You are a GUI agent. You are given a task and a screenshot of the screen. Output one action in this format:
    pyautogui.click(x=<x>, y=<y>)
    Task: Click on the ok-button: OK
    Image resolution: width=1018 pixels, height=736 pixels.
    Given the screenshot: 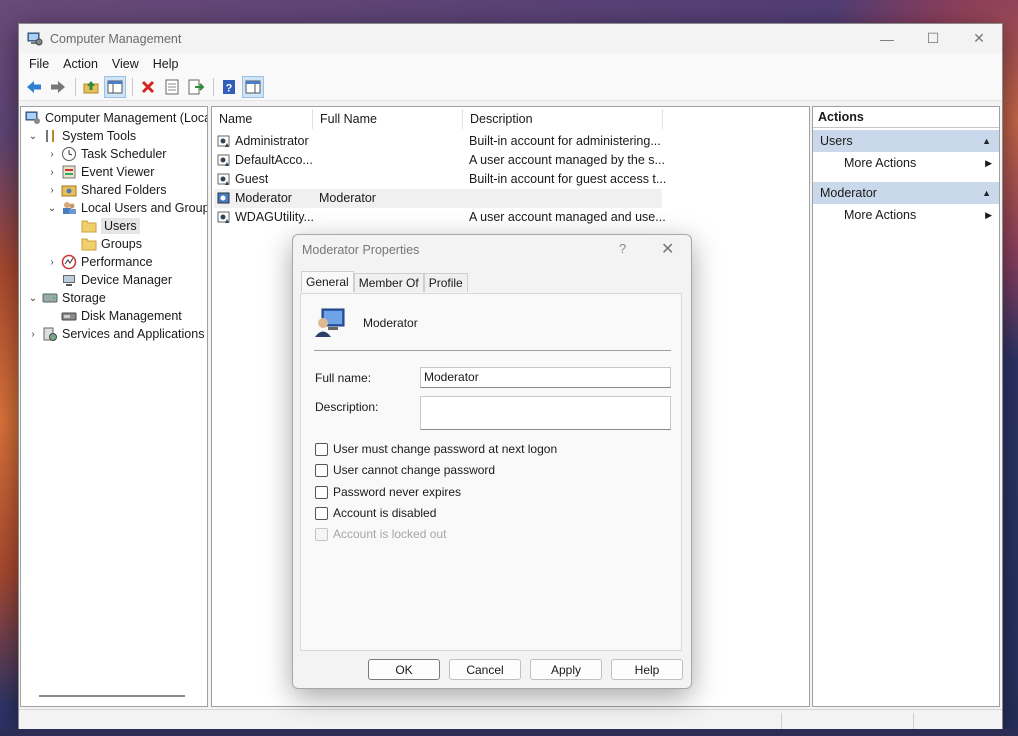 What is the action you would take?
    pyautogui.click(x=404, y=669)
    